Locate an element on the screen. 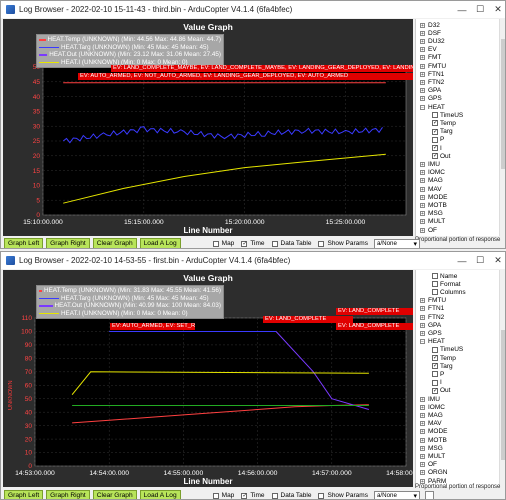 The image size is (506, 500). tree-node-msg: + MSG is located at coordinates (431, 448).